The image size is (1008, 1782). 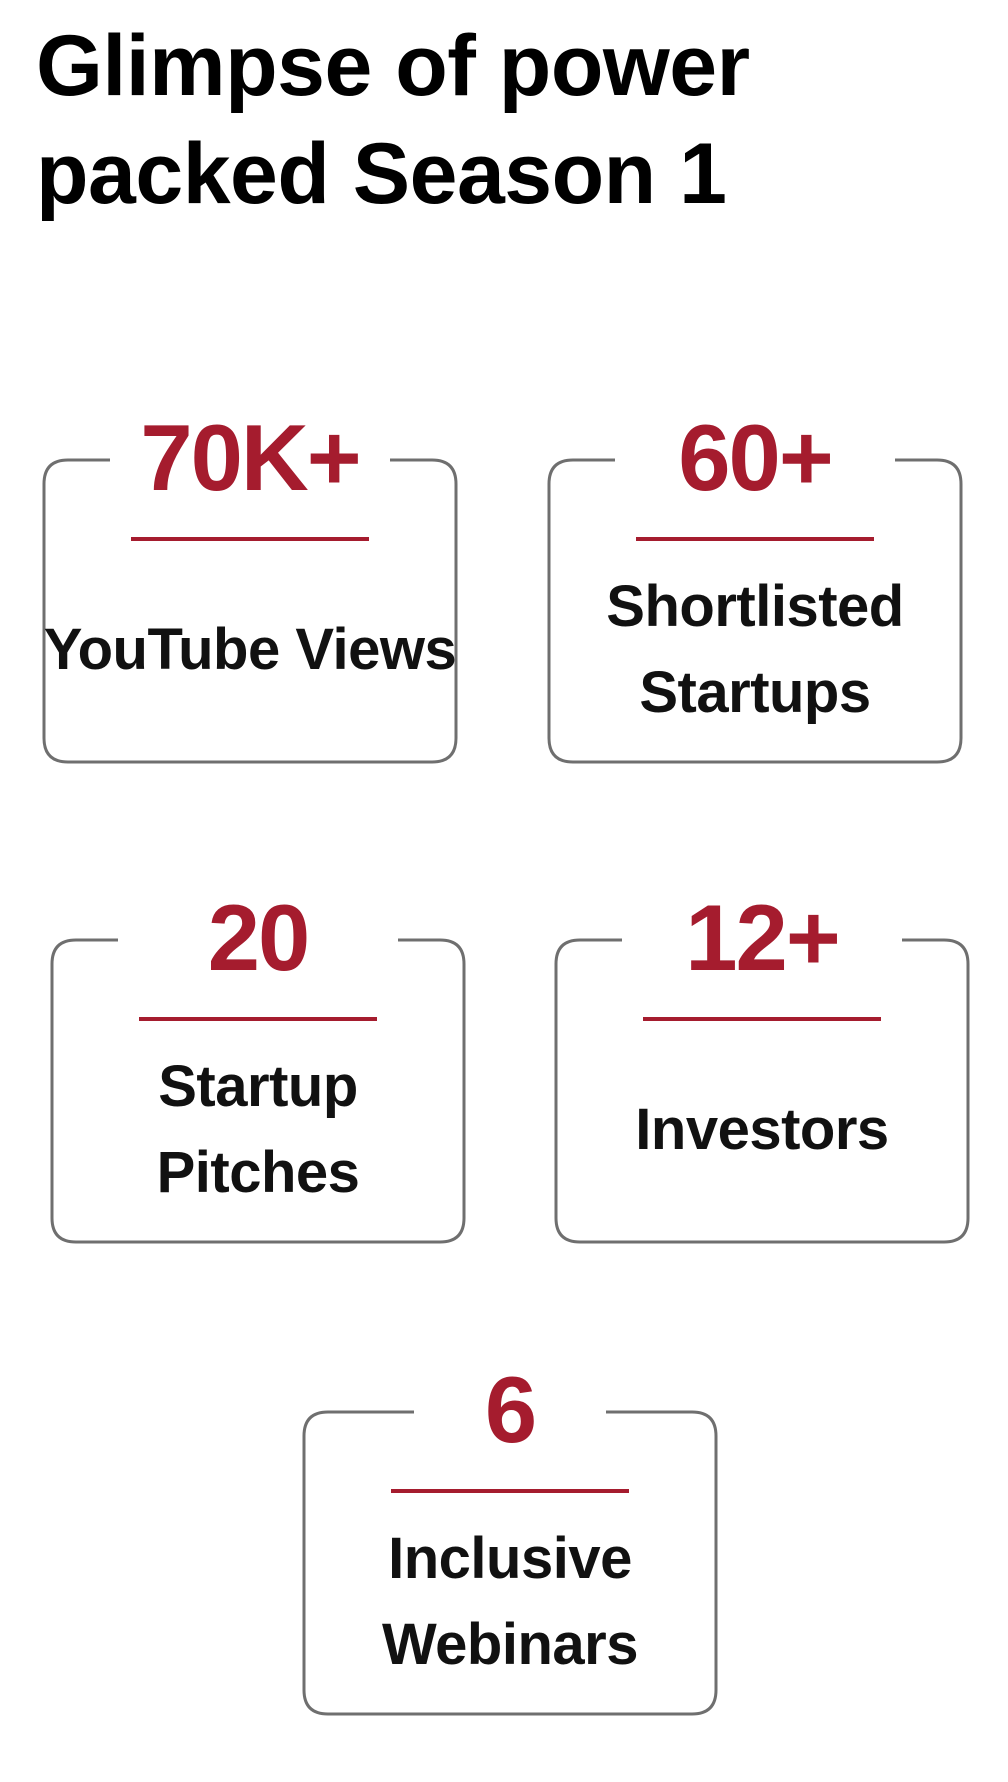 I want to click on stat-card-startup-pitches: 20 Startup Pitches, so click(x=258, y=1066).